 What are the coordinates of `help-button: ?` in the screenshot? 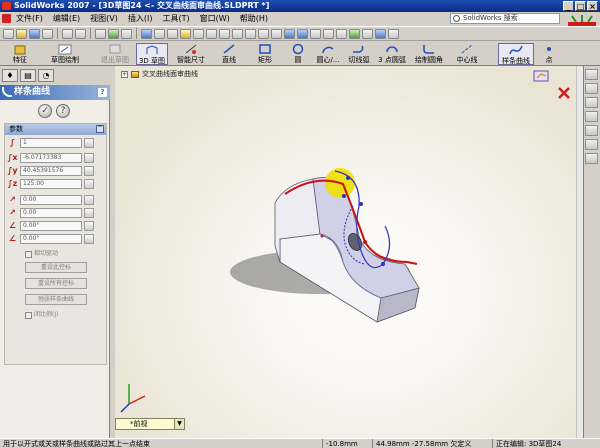 It's located at (63, 111).